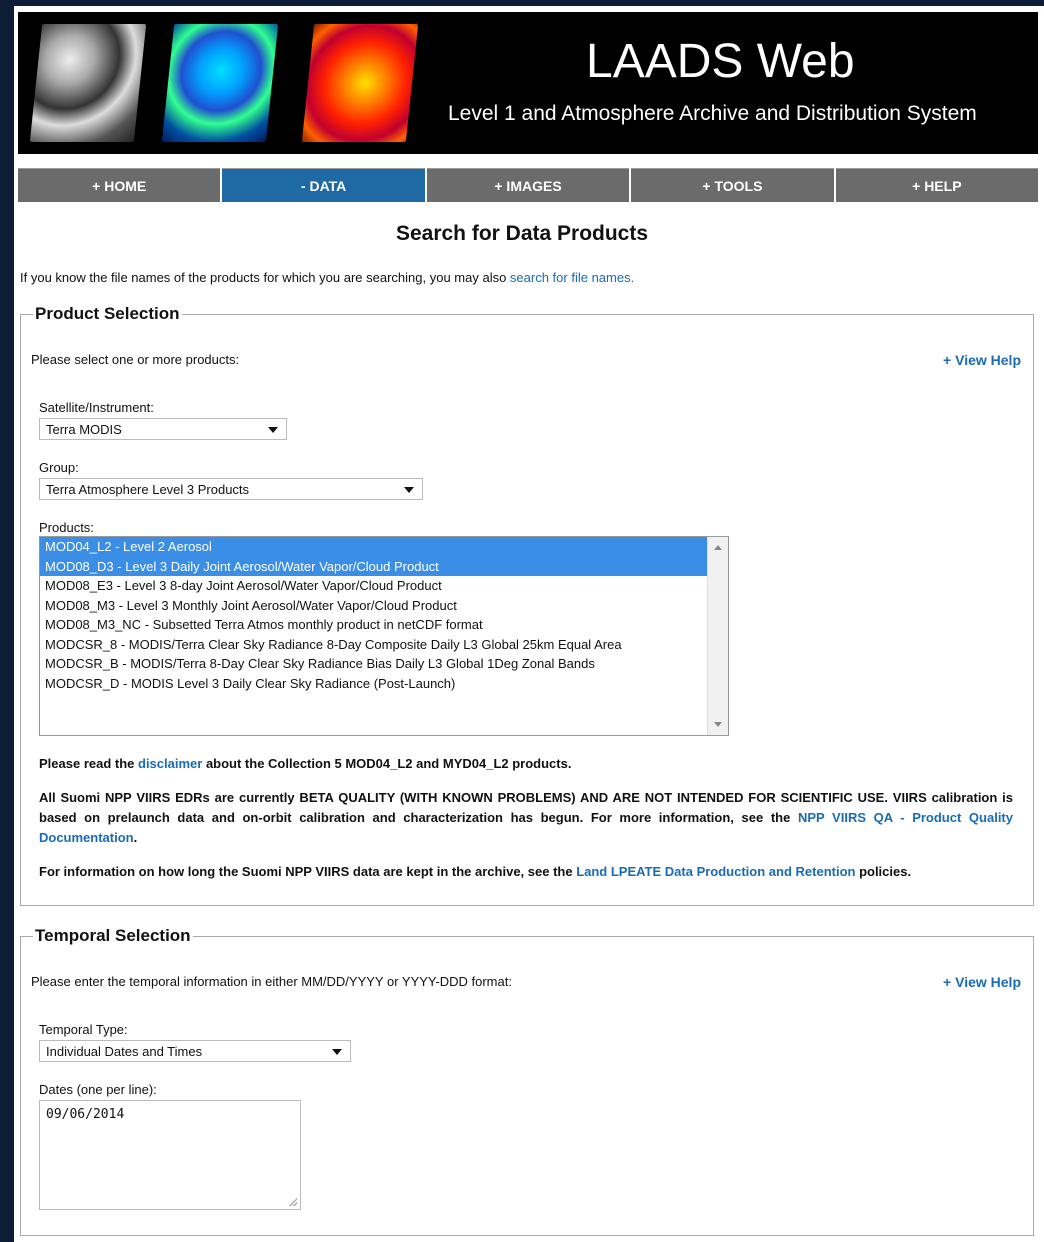 This screenshot has width=1044, height=1242. What do you see at coordinates (220, 83) in the screenshot?
I see `satellite-image-blue` at bounding box center [220, 83].